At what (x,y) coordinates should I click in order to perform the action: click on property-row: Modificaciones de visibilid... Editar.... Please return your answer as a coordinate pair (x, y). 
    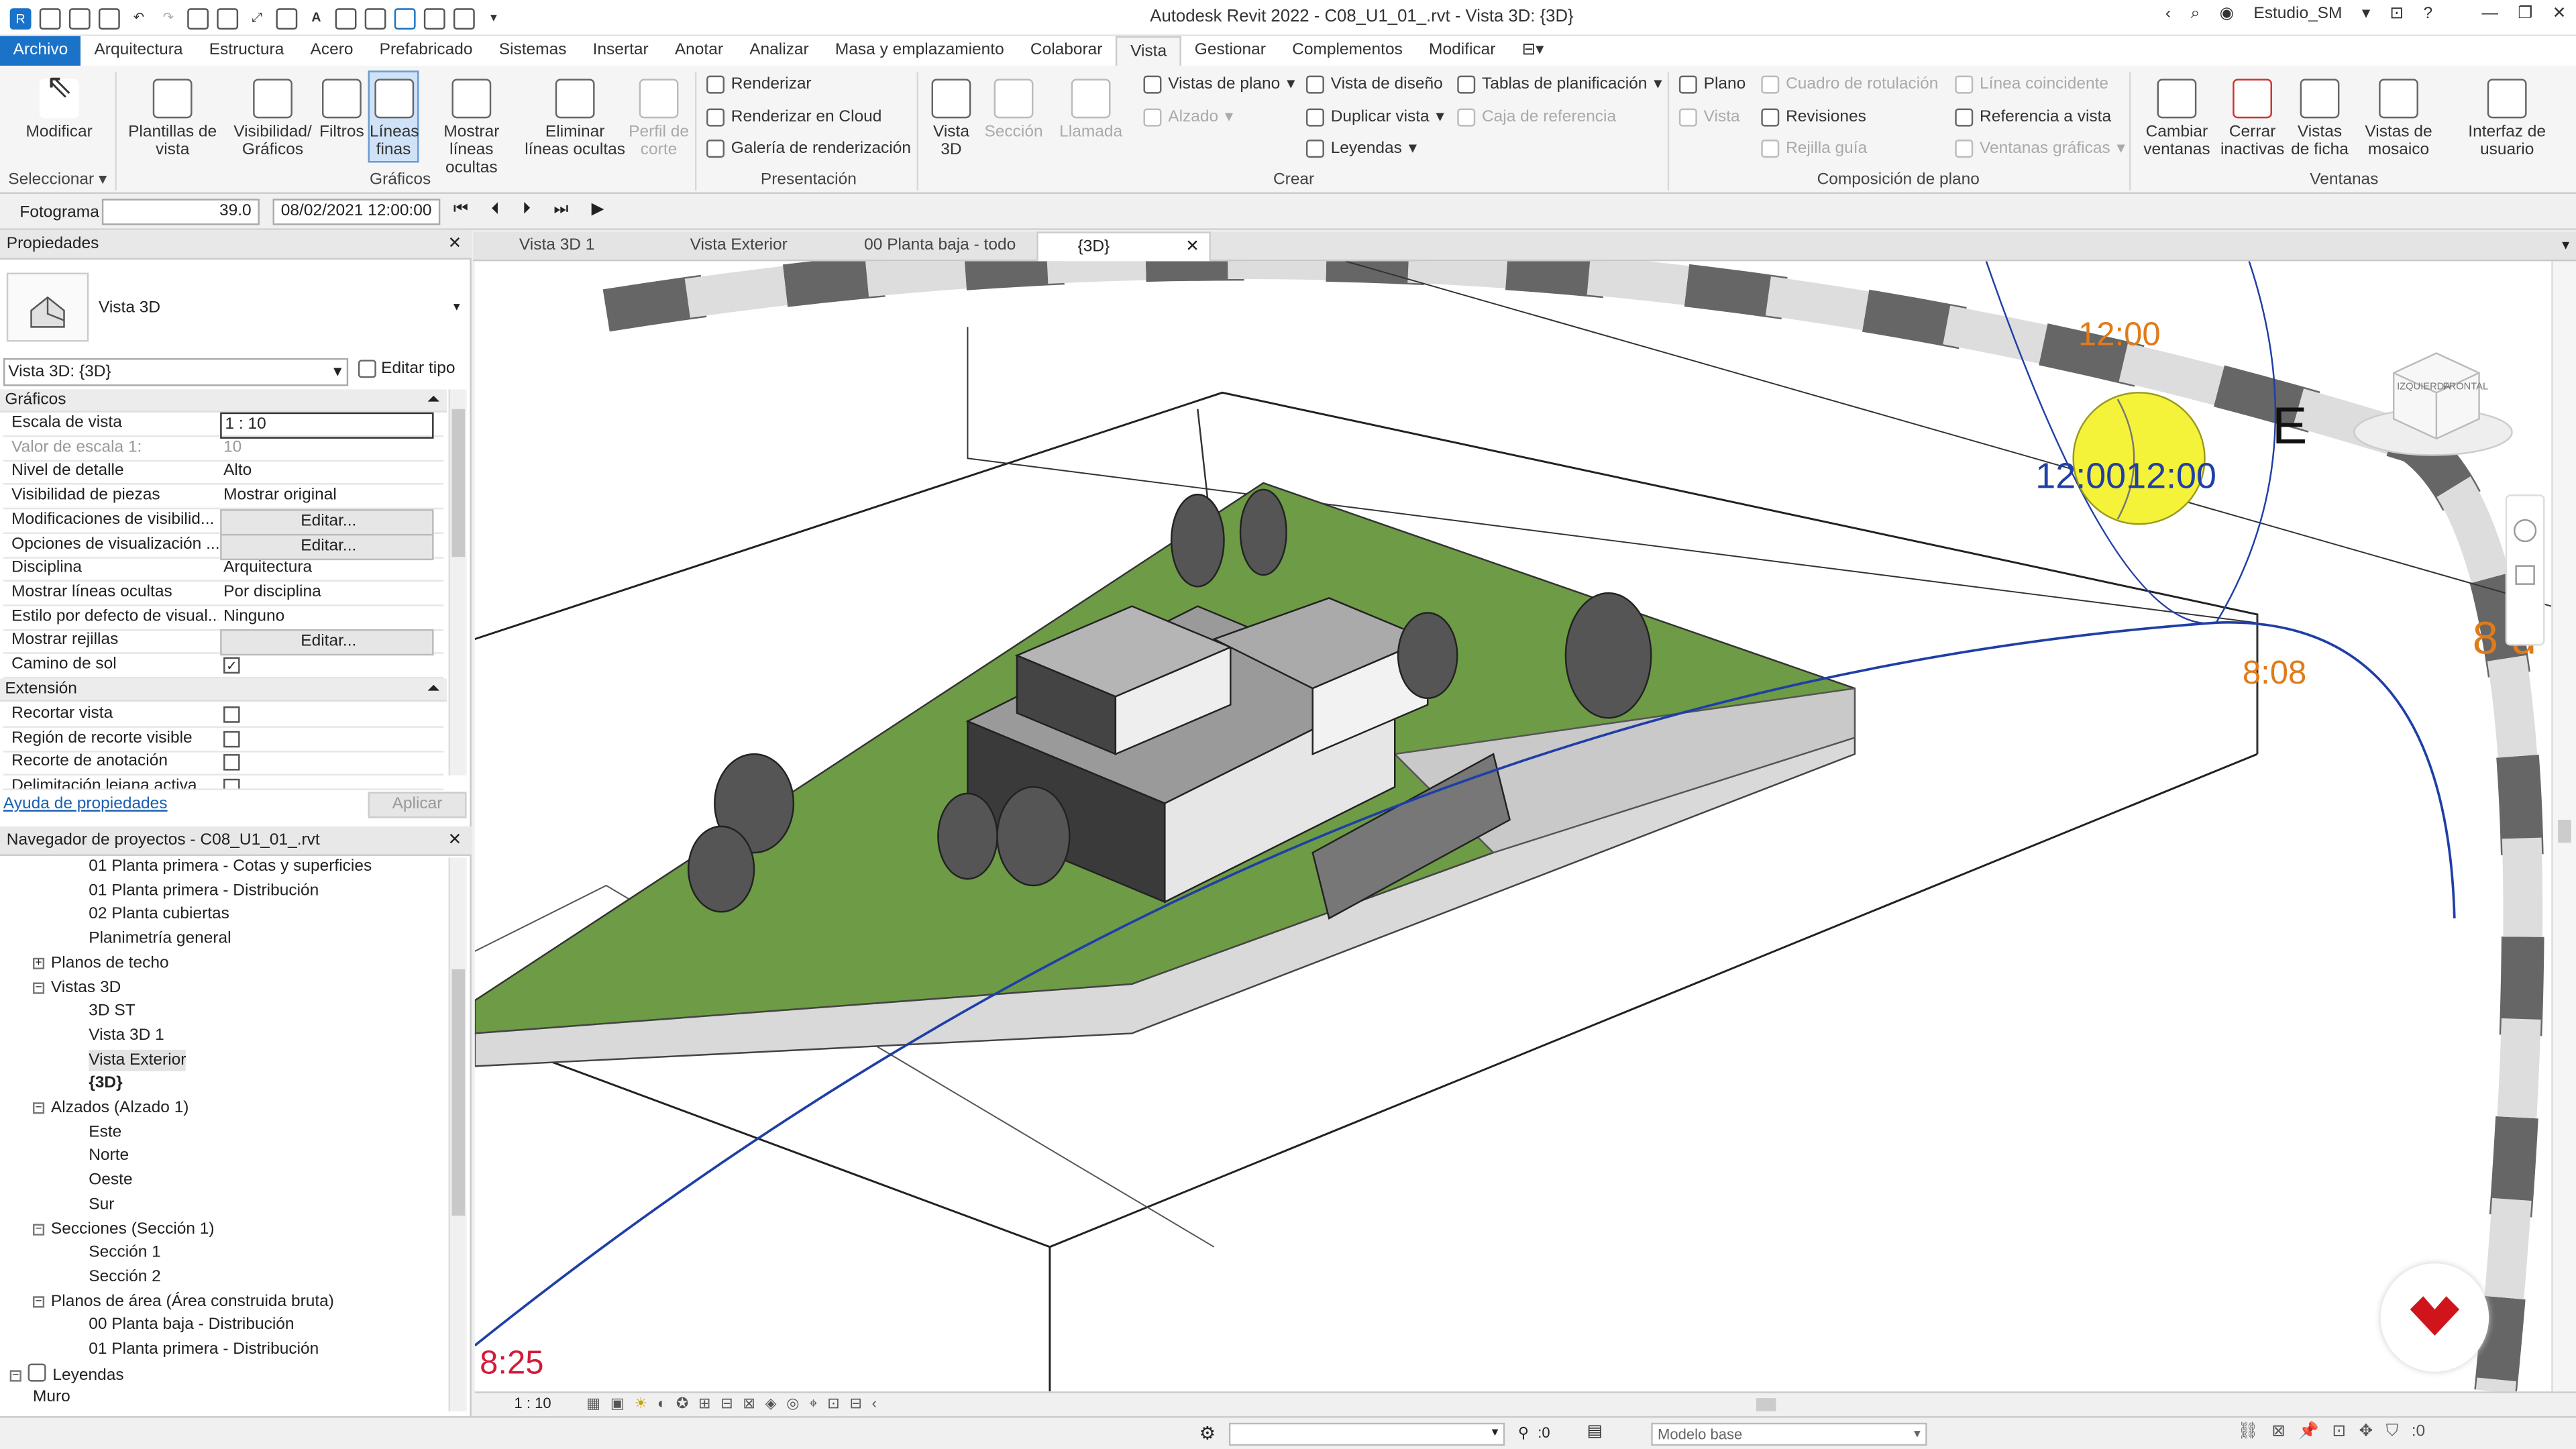
    Looking at the image, I should click on (223, 521).